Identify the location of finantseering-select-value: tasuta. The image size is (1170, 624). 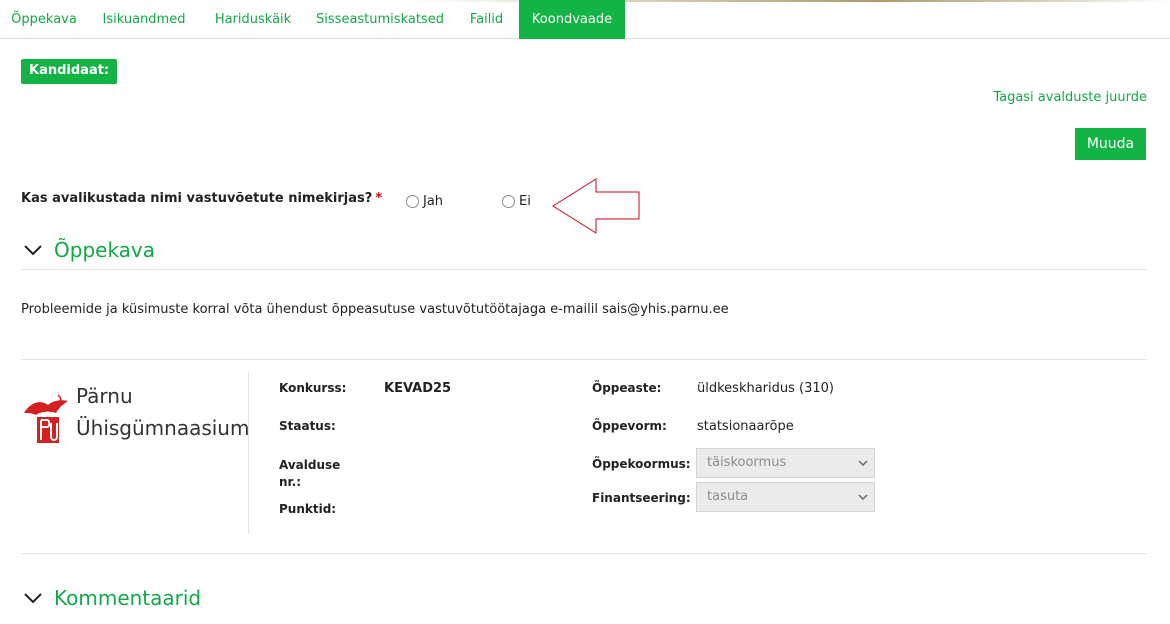
(728, 496).